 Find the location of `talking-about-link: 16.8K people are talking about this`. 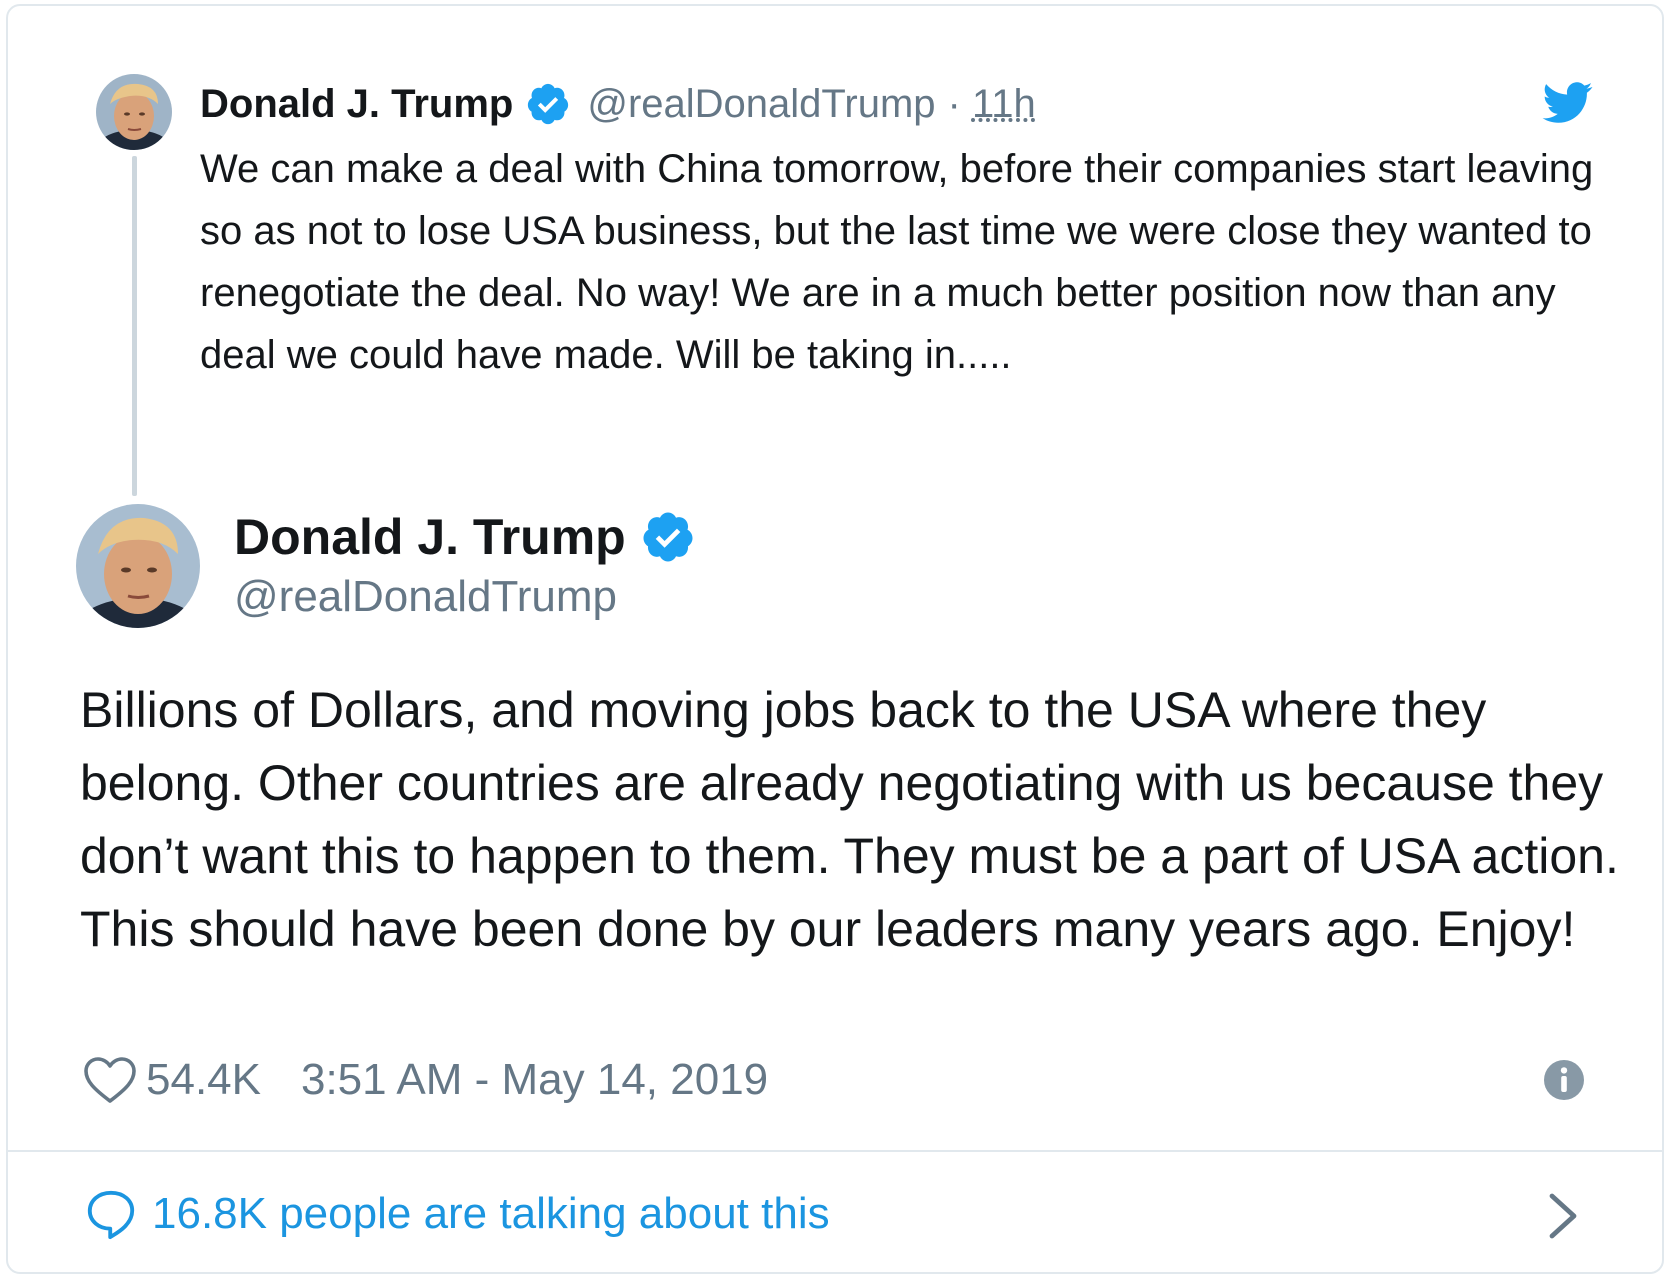

talking-about-link: 16.8K people are talking about this is located at coordinates (491, 1214).